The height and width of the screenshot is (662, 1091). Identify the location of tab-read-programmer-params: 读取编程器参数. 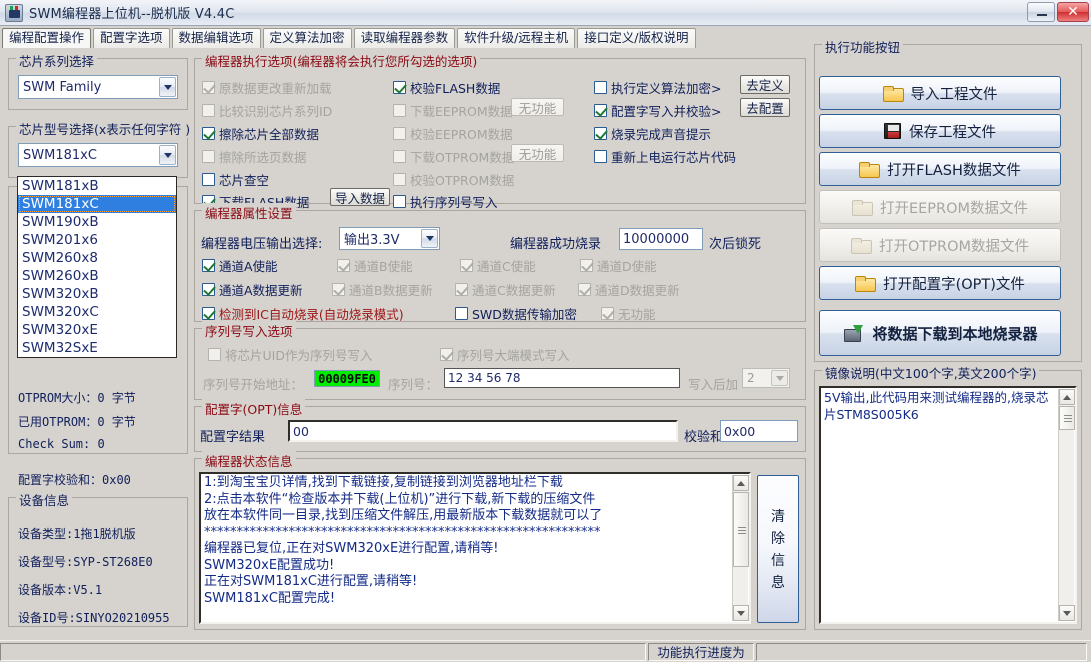
(404, 38).